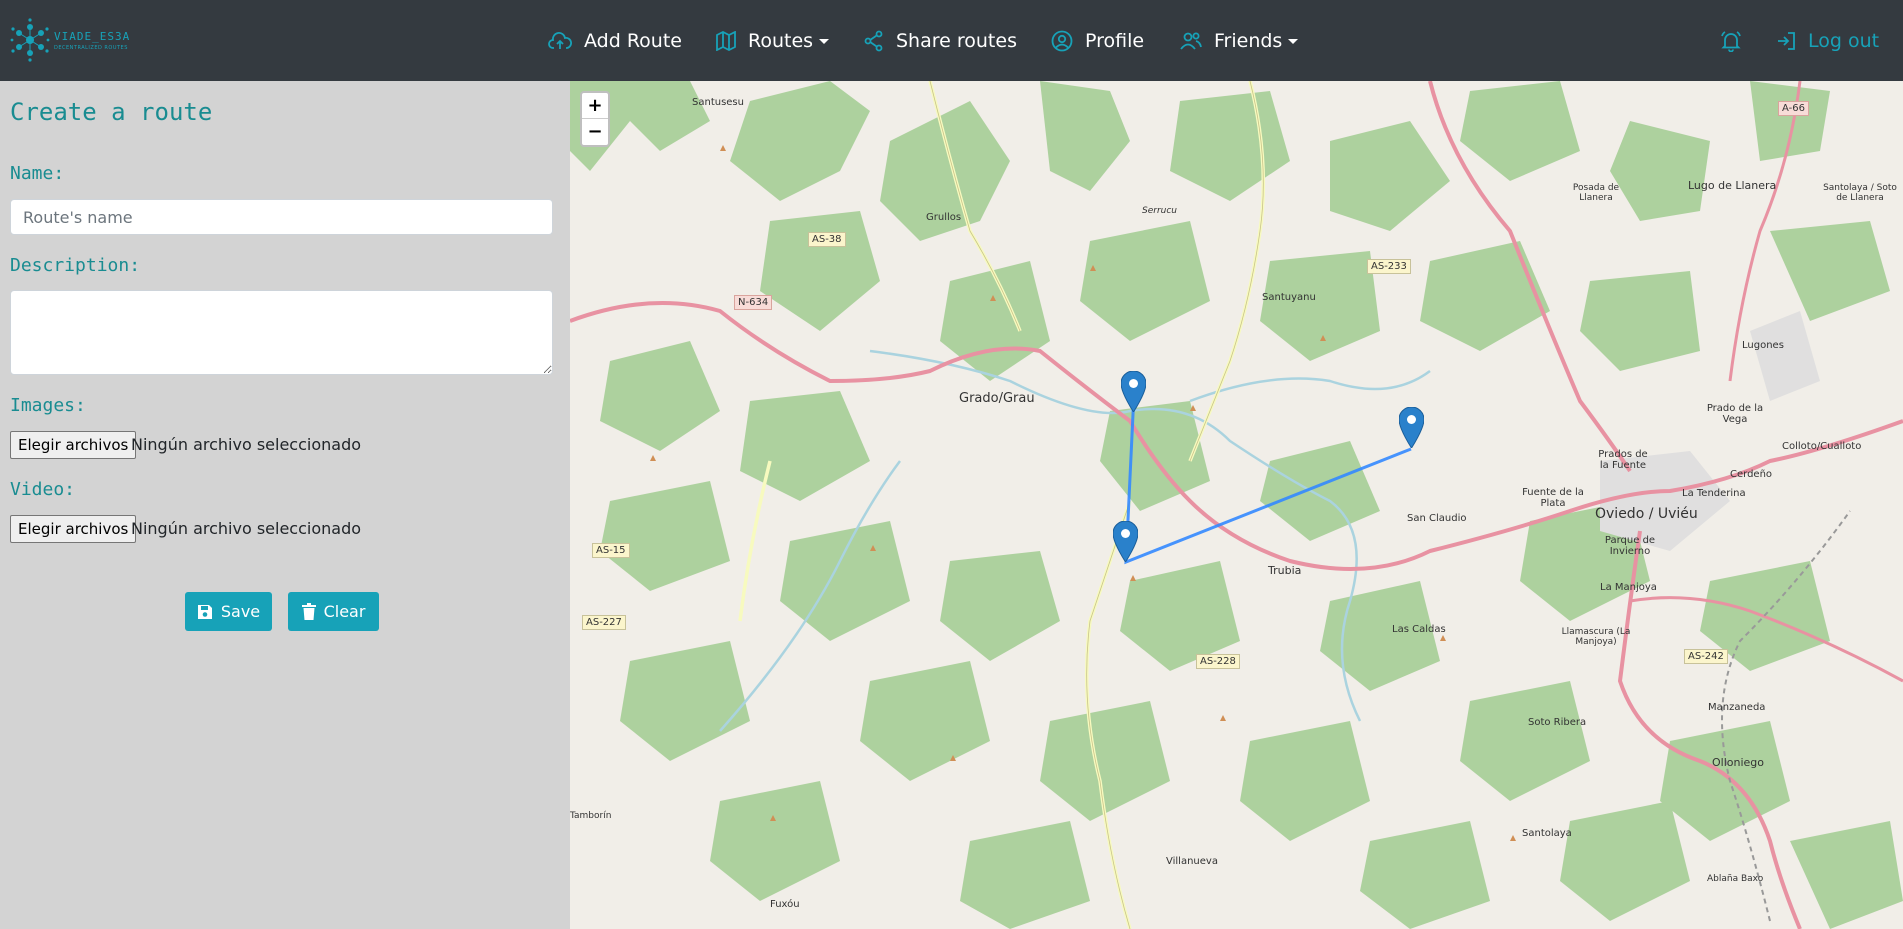  I want to click on map-place-label: Santuyanu, so click(1289, 297).